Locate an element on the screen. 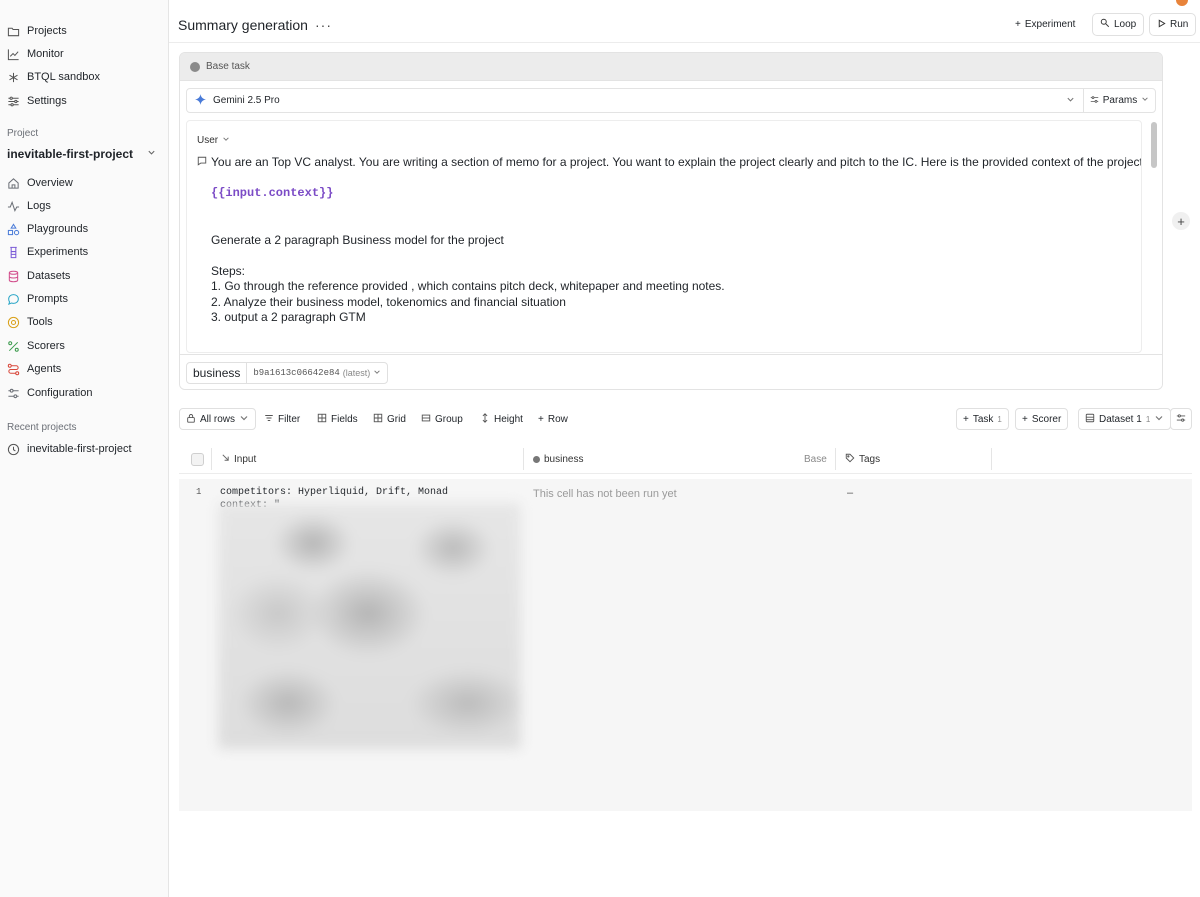 The image size is (1200, 897). view-settings-button is located at coordinates (1181, 419).